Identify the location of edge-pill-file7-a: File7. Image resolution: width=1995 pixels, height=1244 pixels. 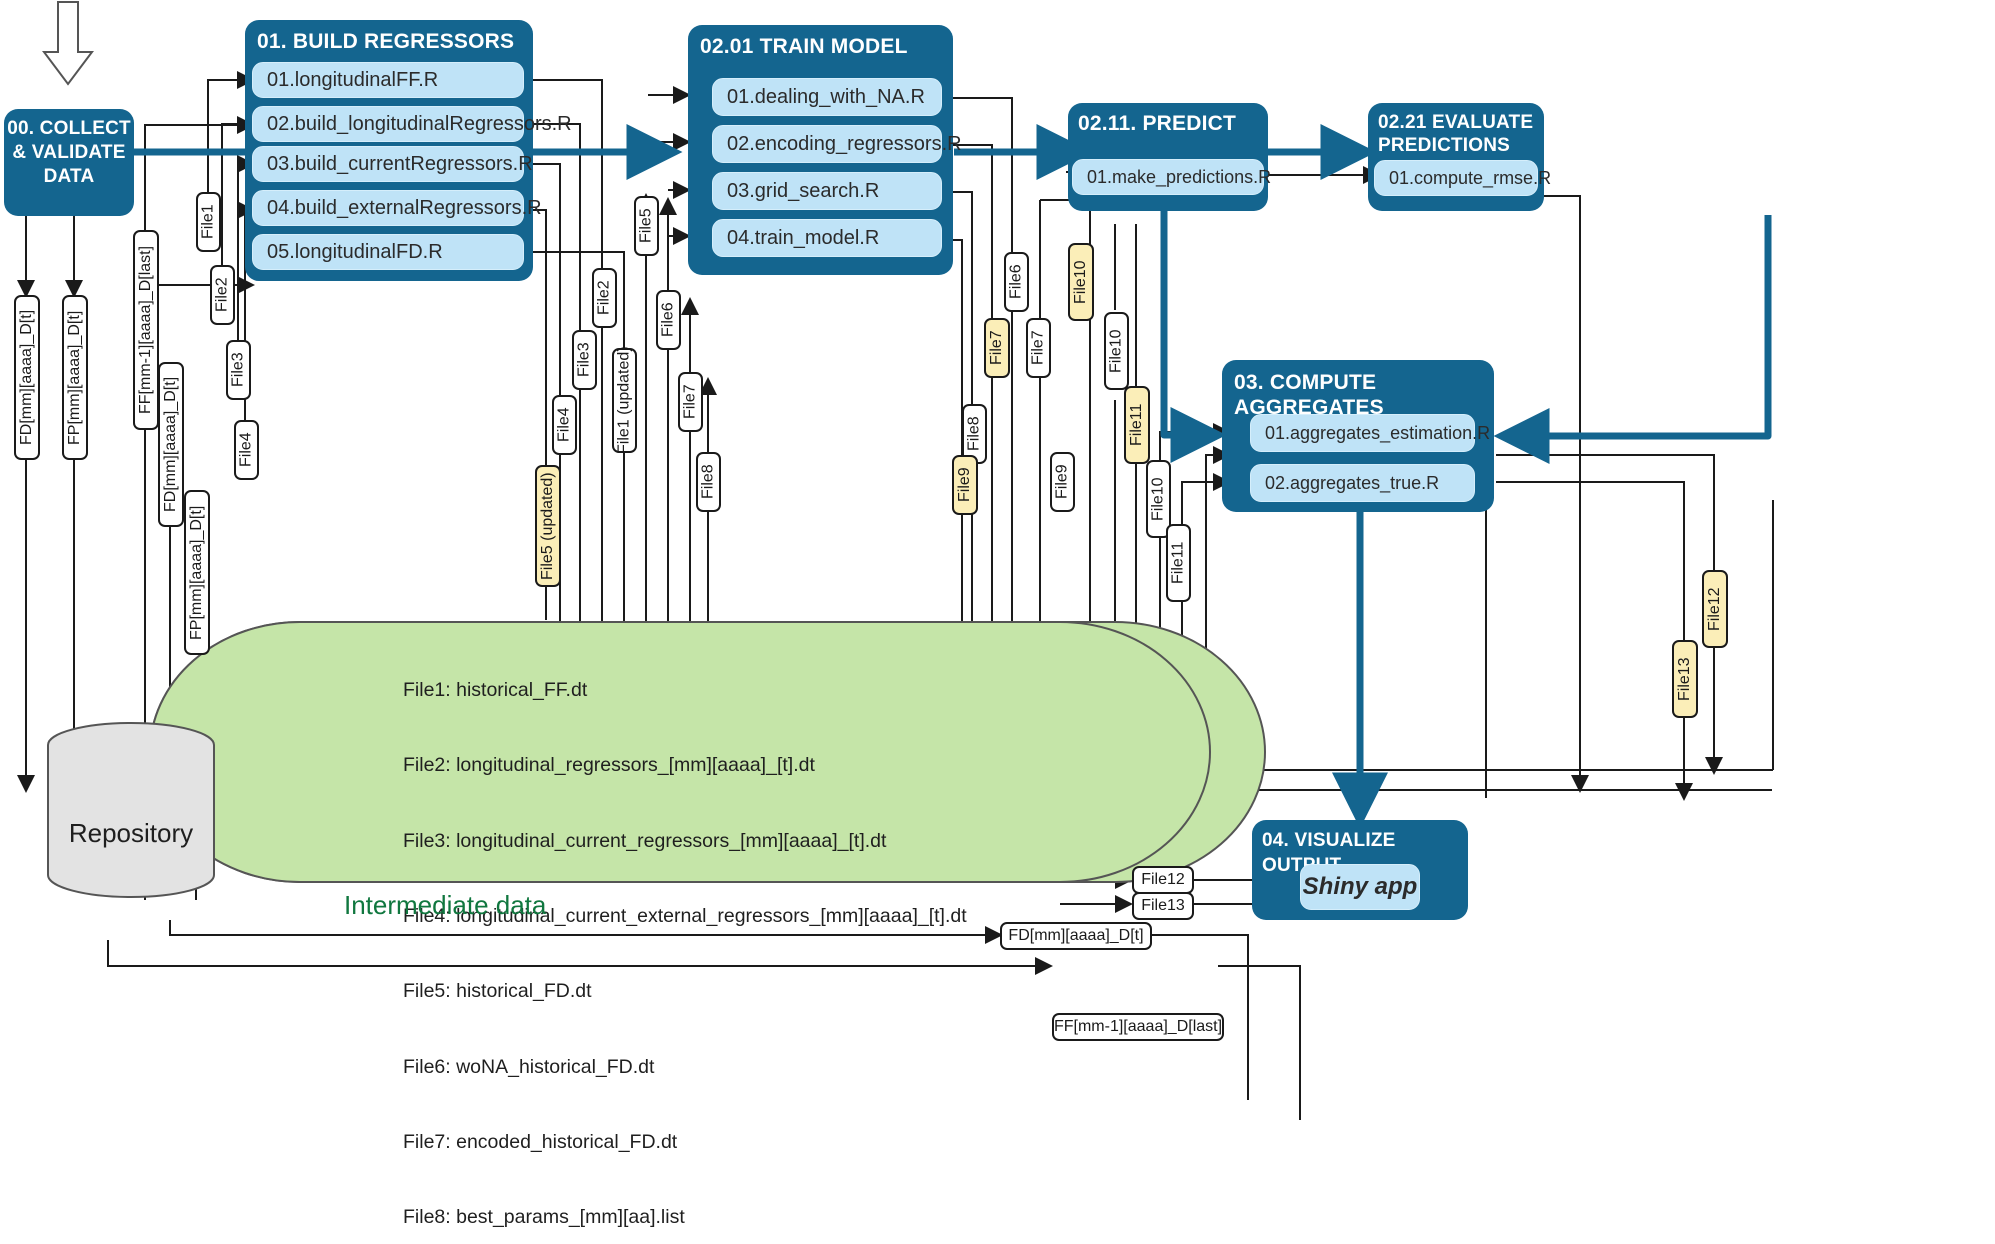
(690, 402).